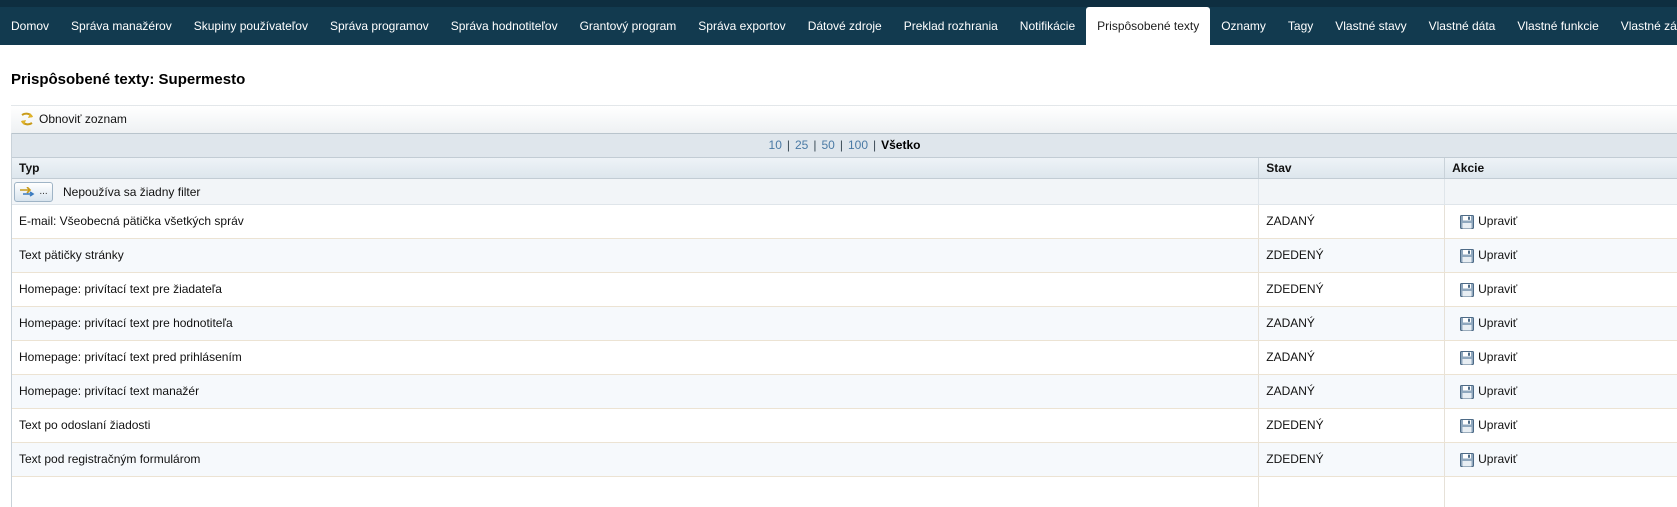  Describe the element at coordinates (636, 492) in the screenshot. I see `cell-type` at that location.